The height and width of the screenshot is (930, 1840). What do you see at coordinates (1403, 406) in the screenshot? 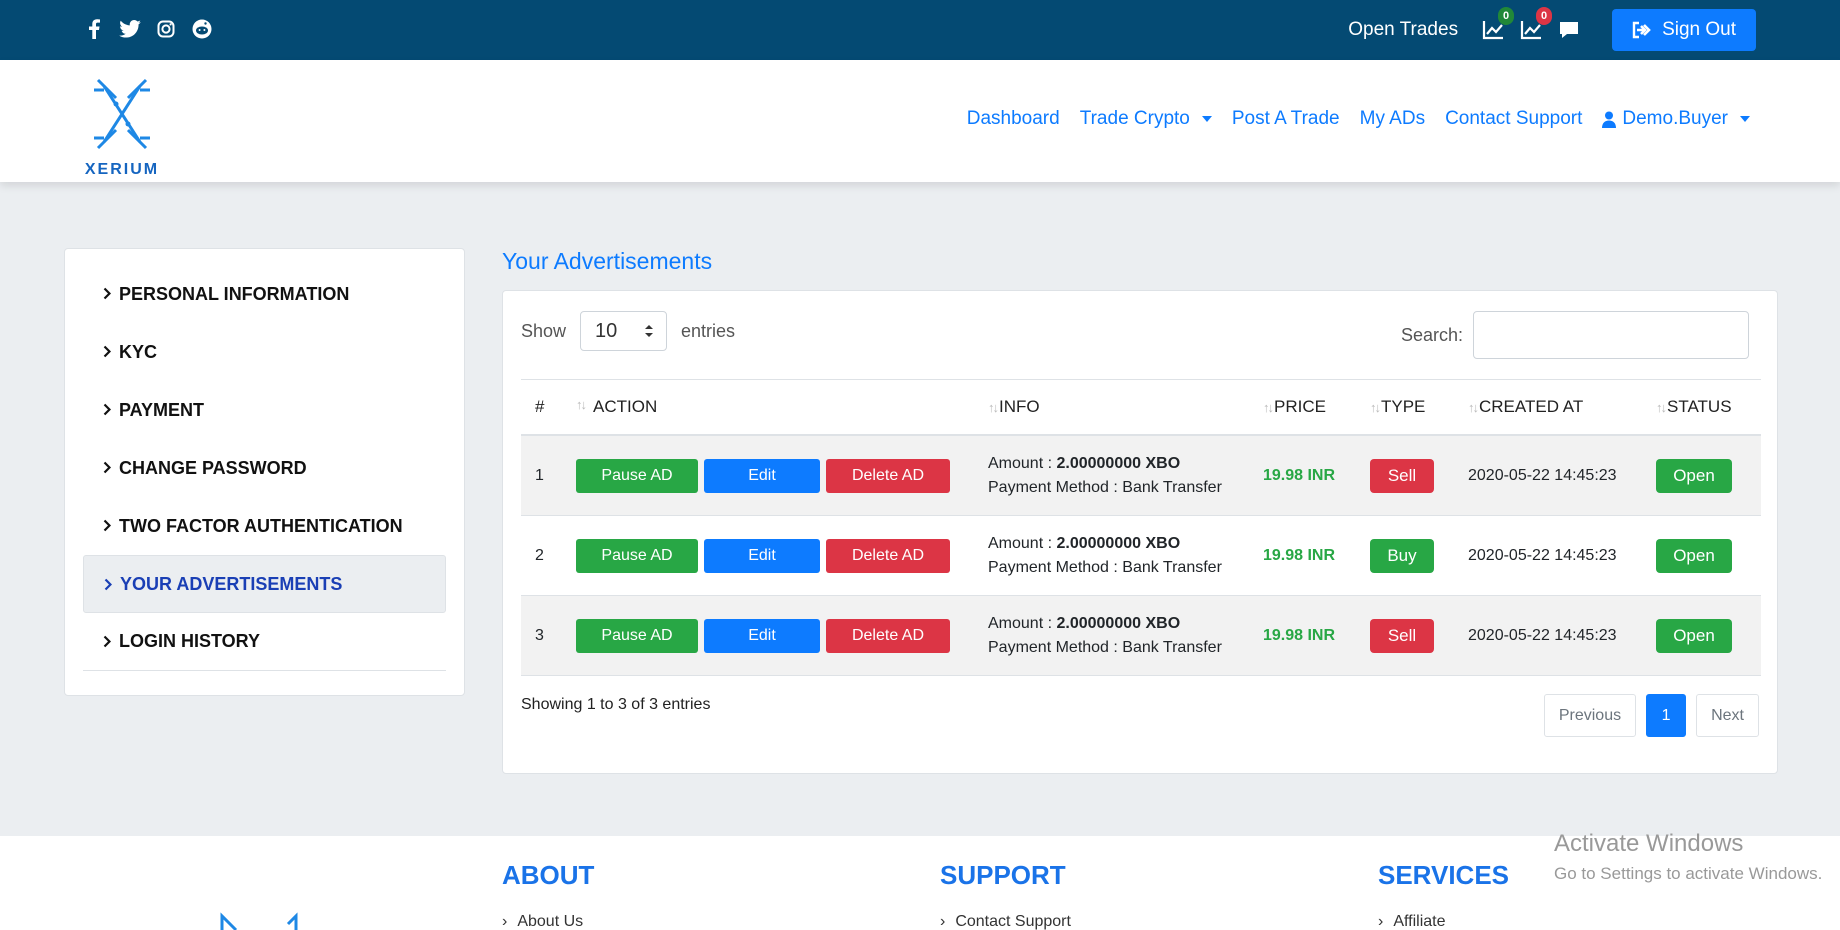
I see `col-header-label: TYPE` at bounding box center [1403, 406].